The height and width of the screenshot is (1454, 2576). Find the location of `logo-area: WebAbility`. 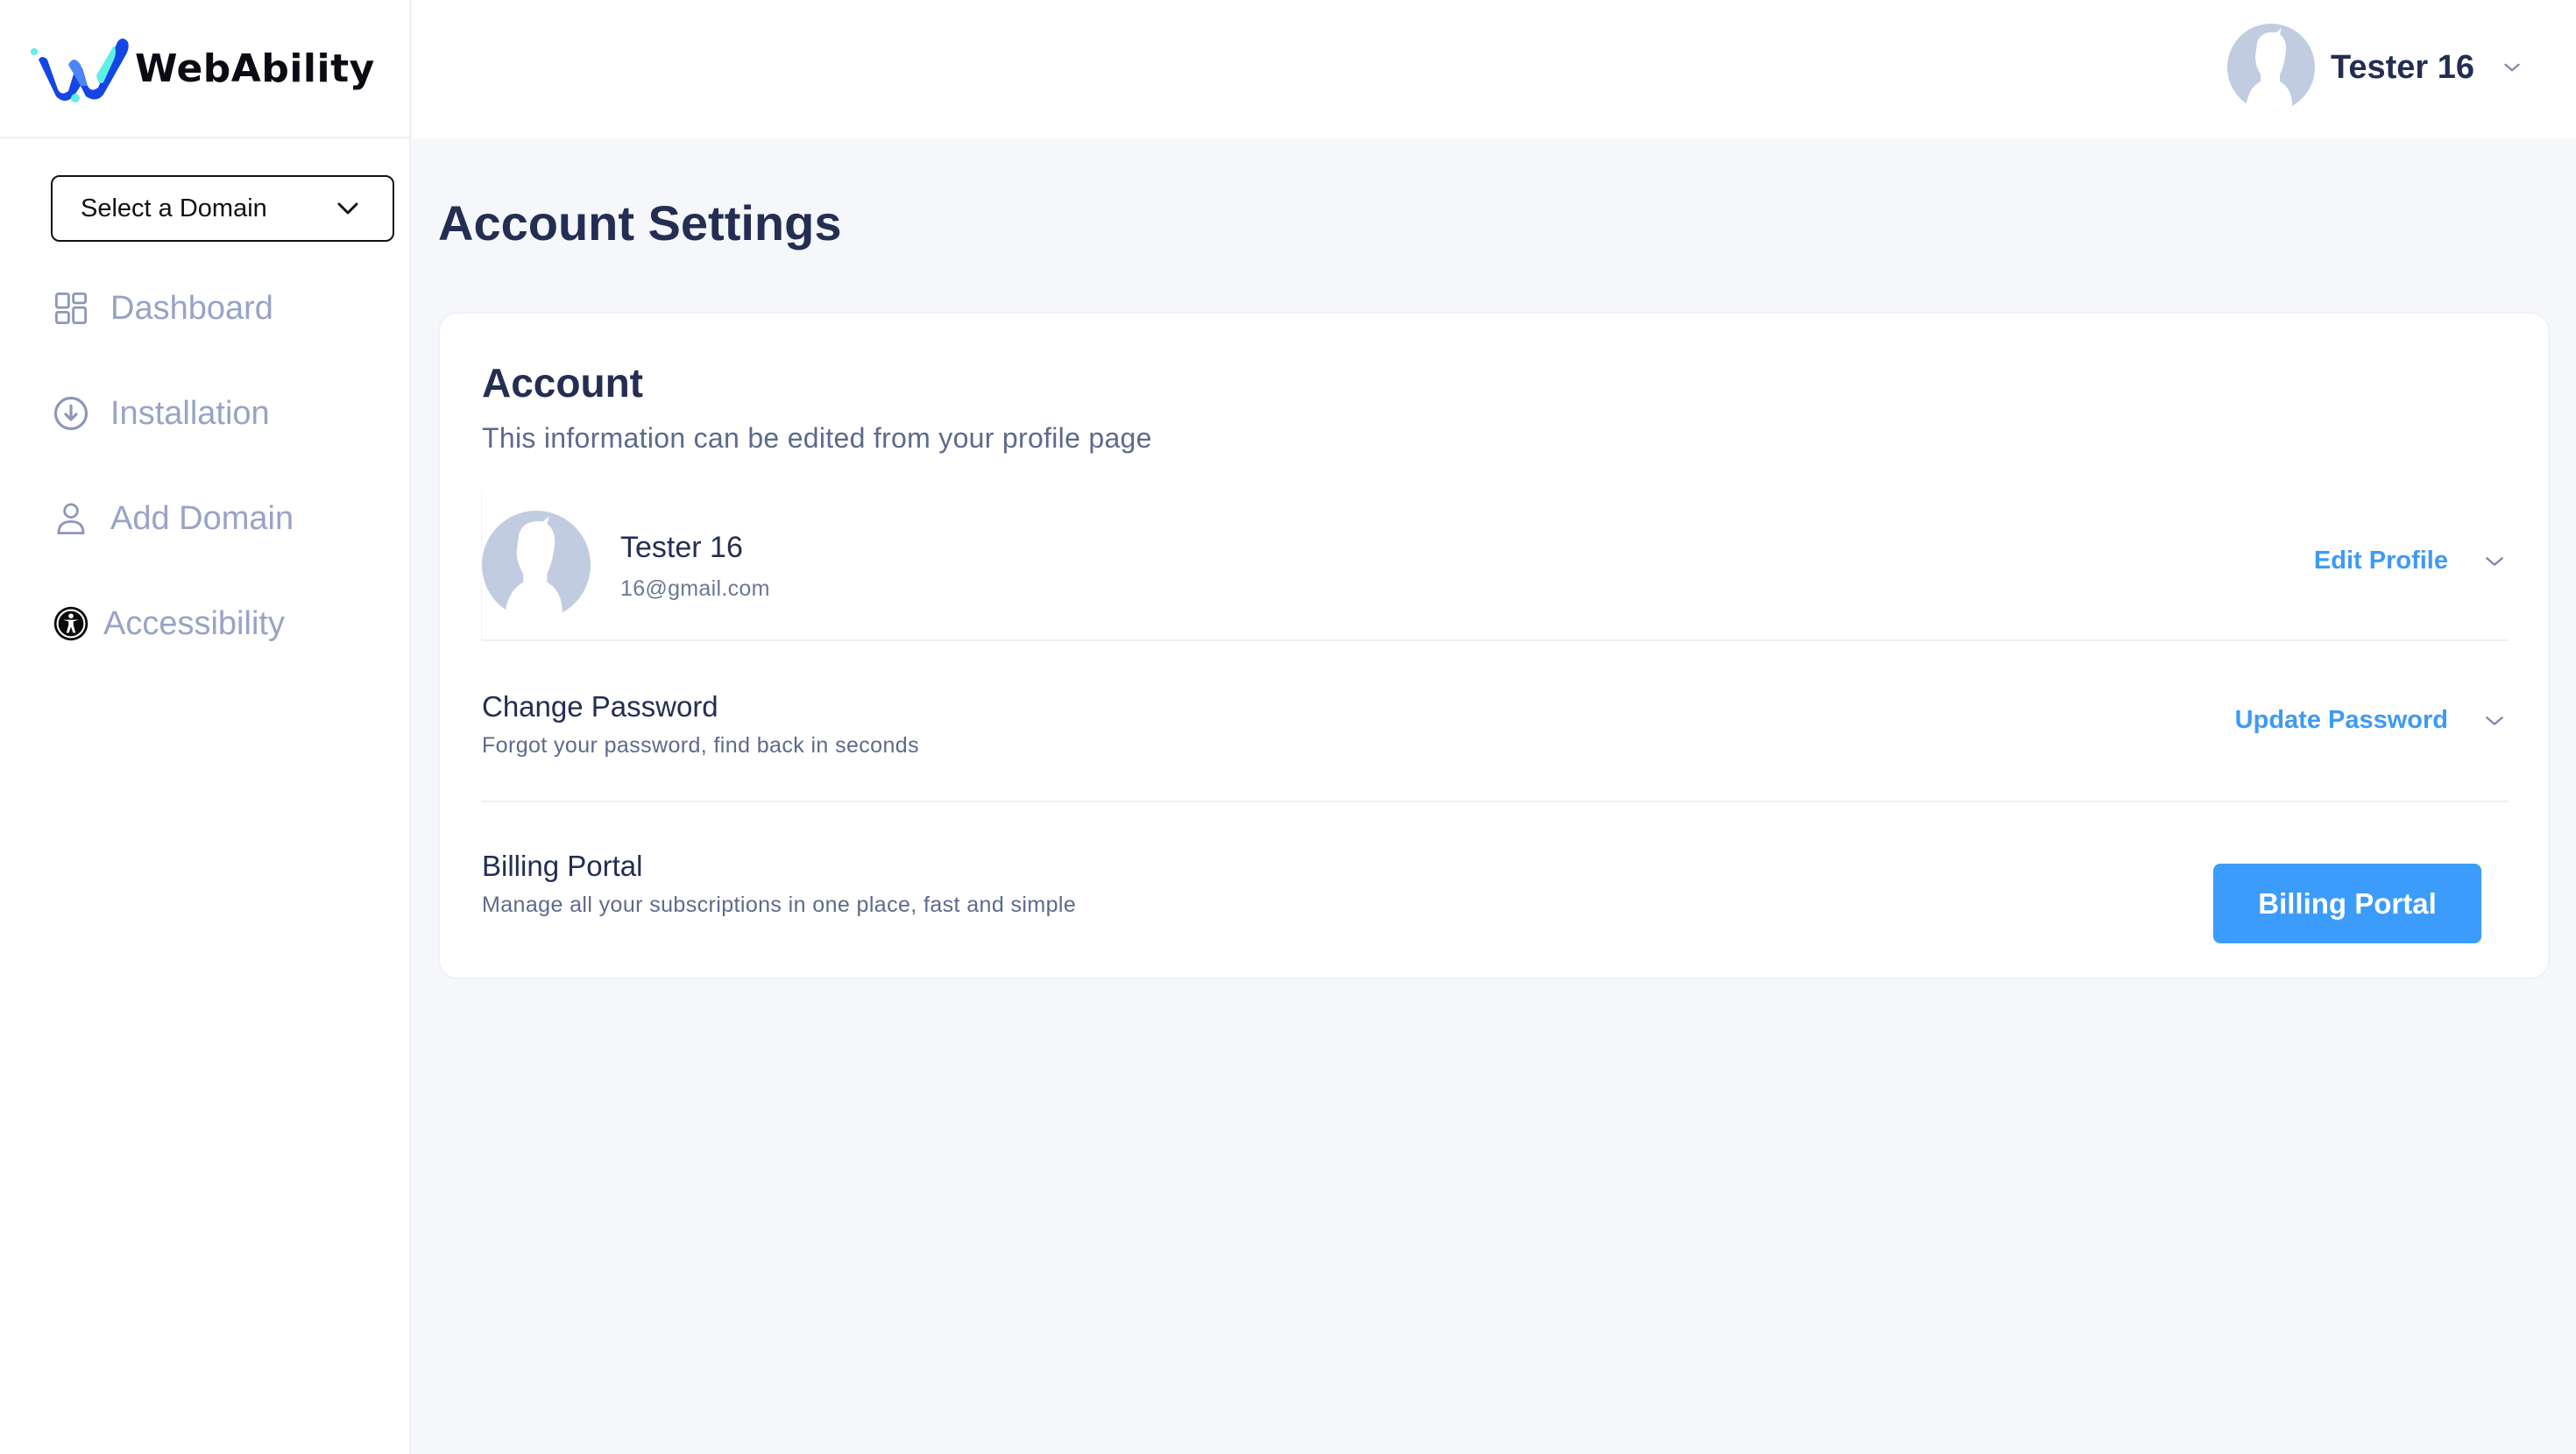

logo-area: WebAbility is located at coordinates (205, 69).